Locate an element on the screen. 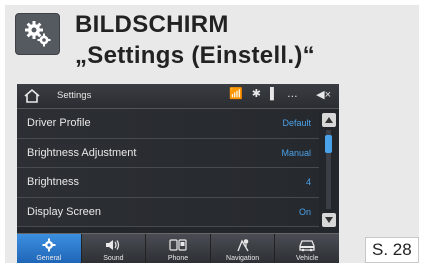  screen-title: Settings is located at coordinates (74, 95).